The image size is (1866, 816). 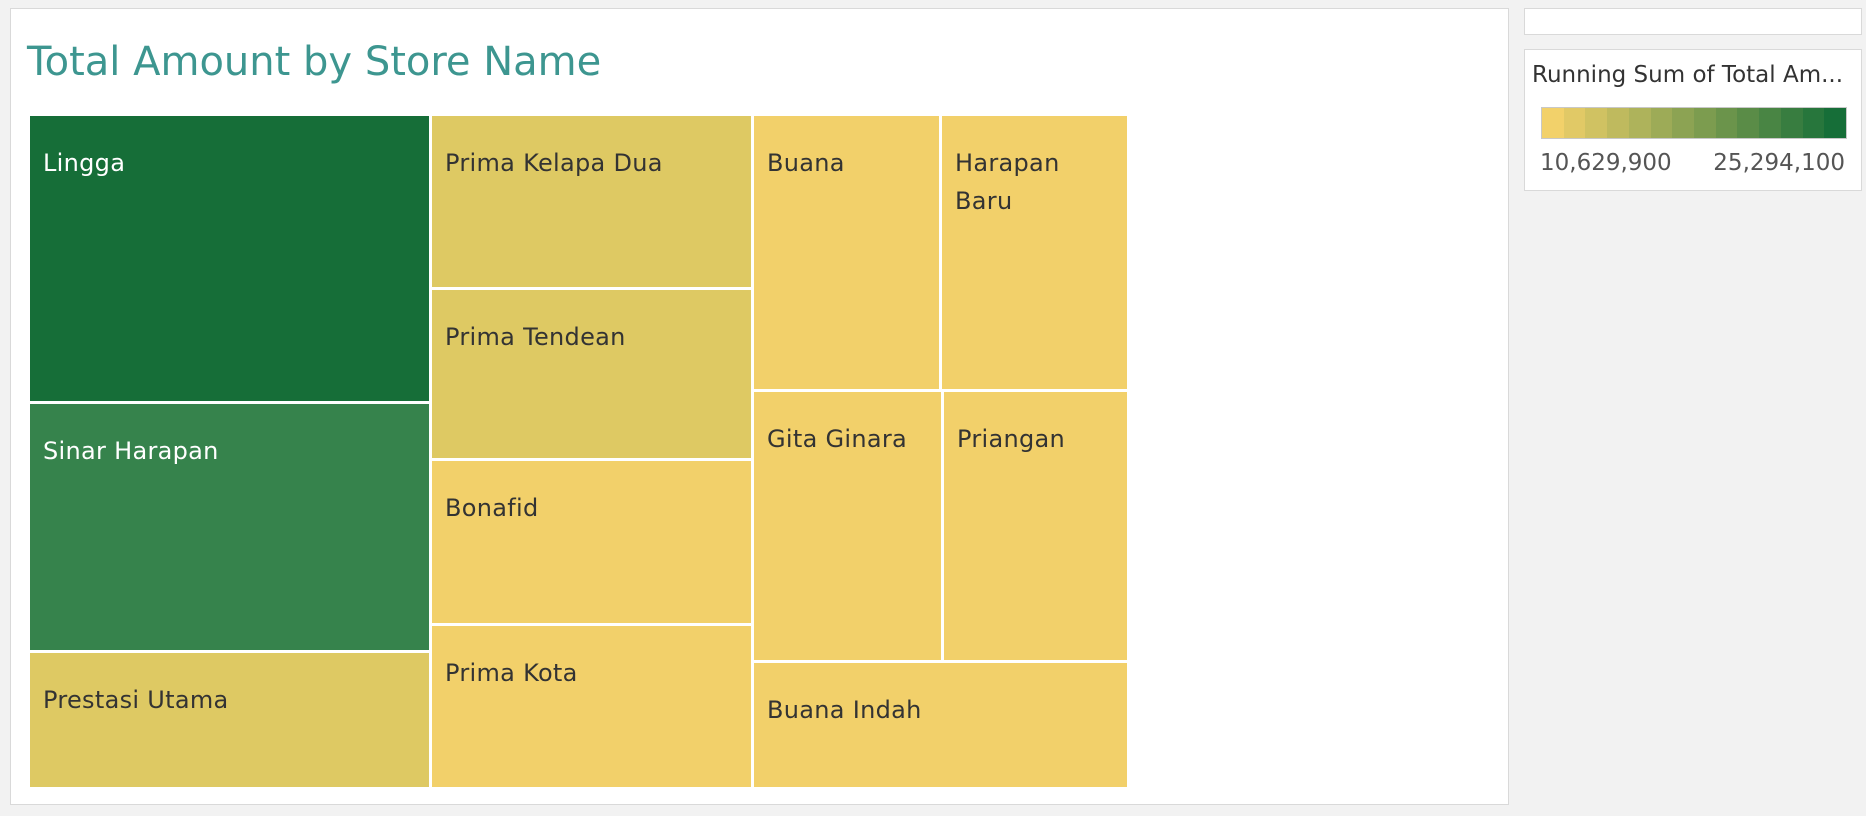 What do you see at coordinates (1779, 163) in the screenshot?
I see `legend-max-label: 25,294,100` at bounding box center [1779, 163].